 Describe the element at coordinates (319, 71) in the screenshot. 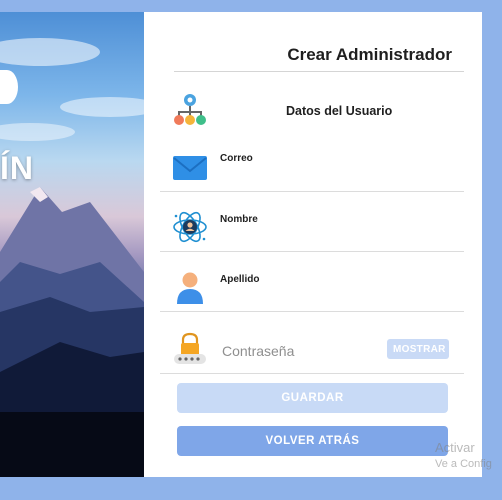

I see `title-divider` at that location.